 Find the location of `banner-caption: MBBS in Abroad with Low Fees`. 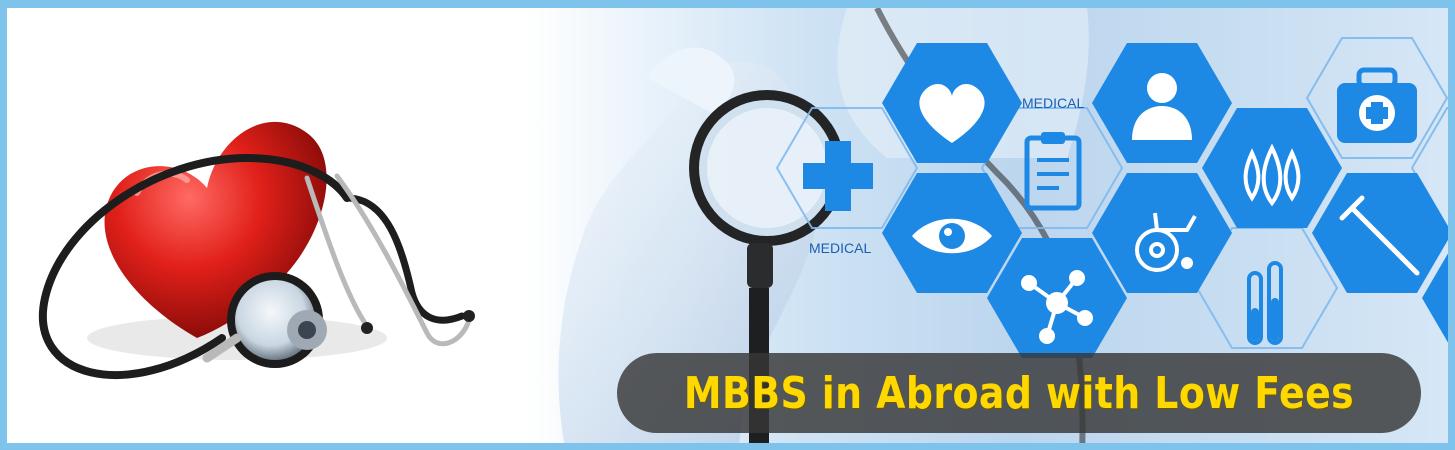

banner-caption: MBBS in Abroad with Low Fees is located at coordinates (1019, 393).